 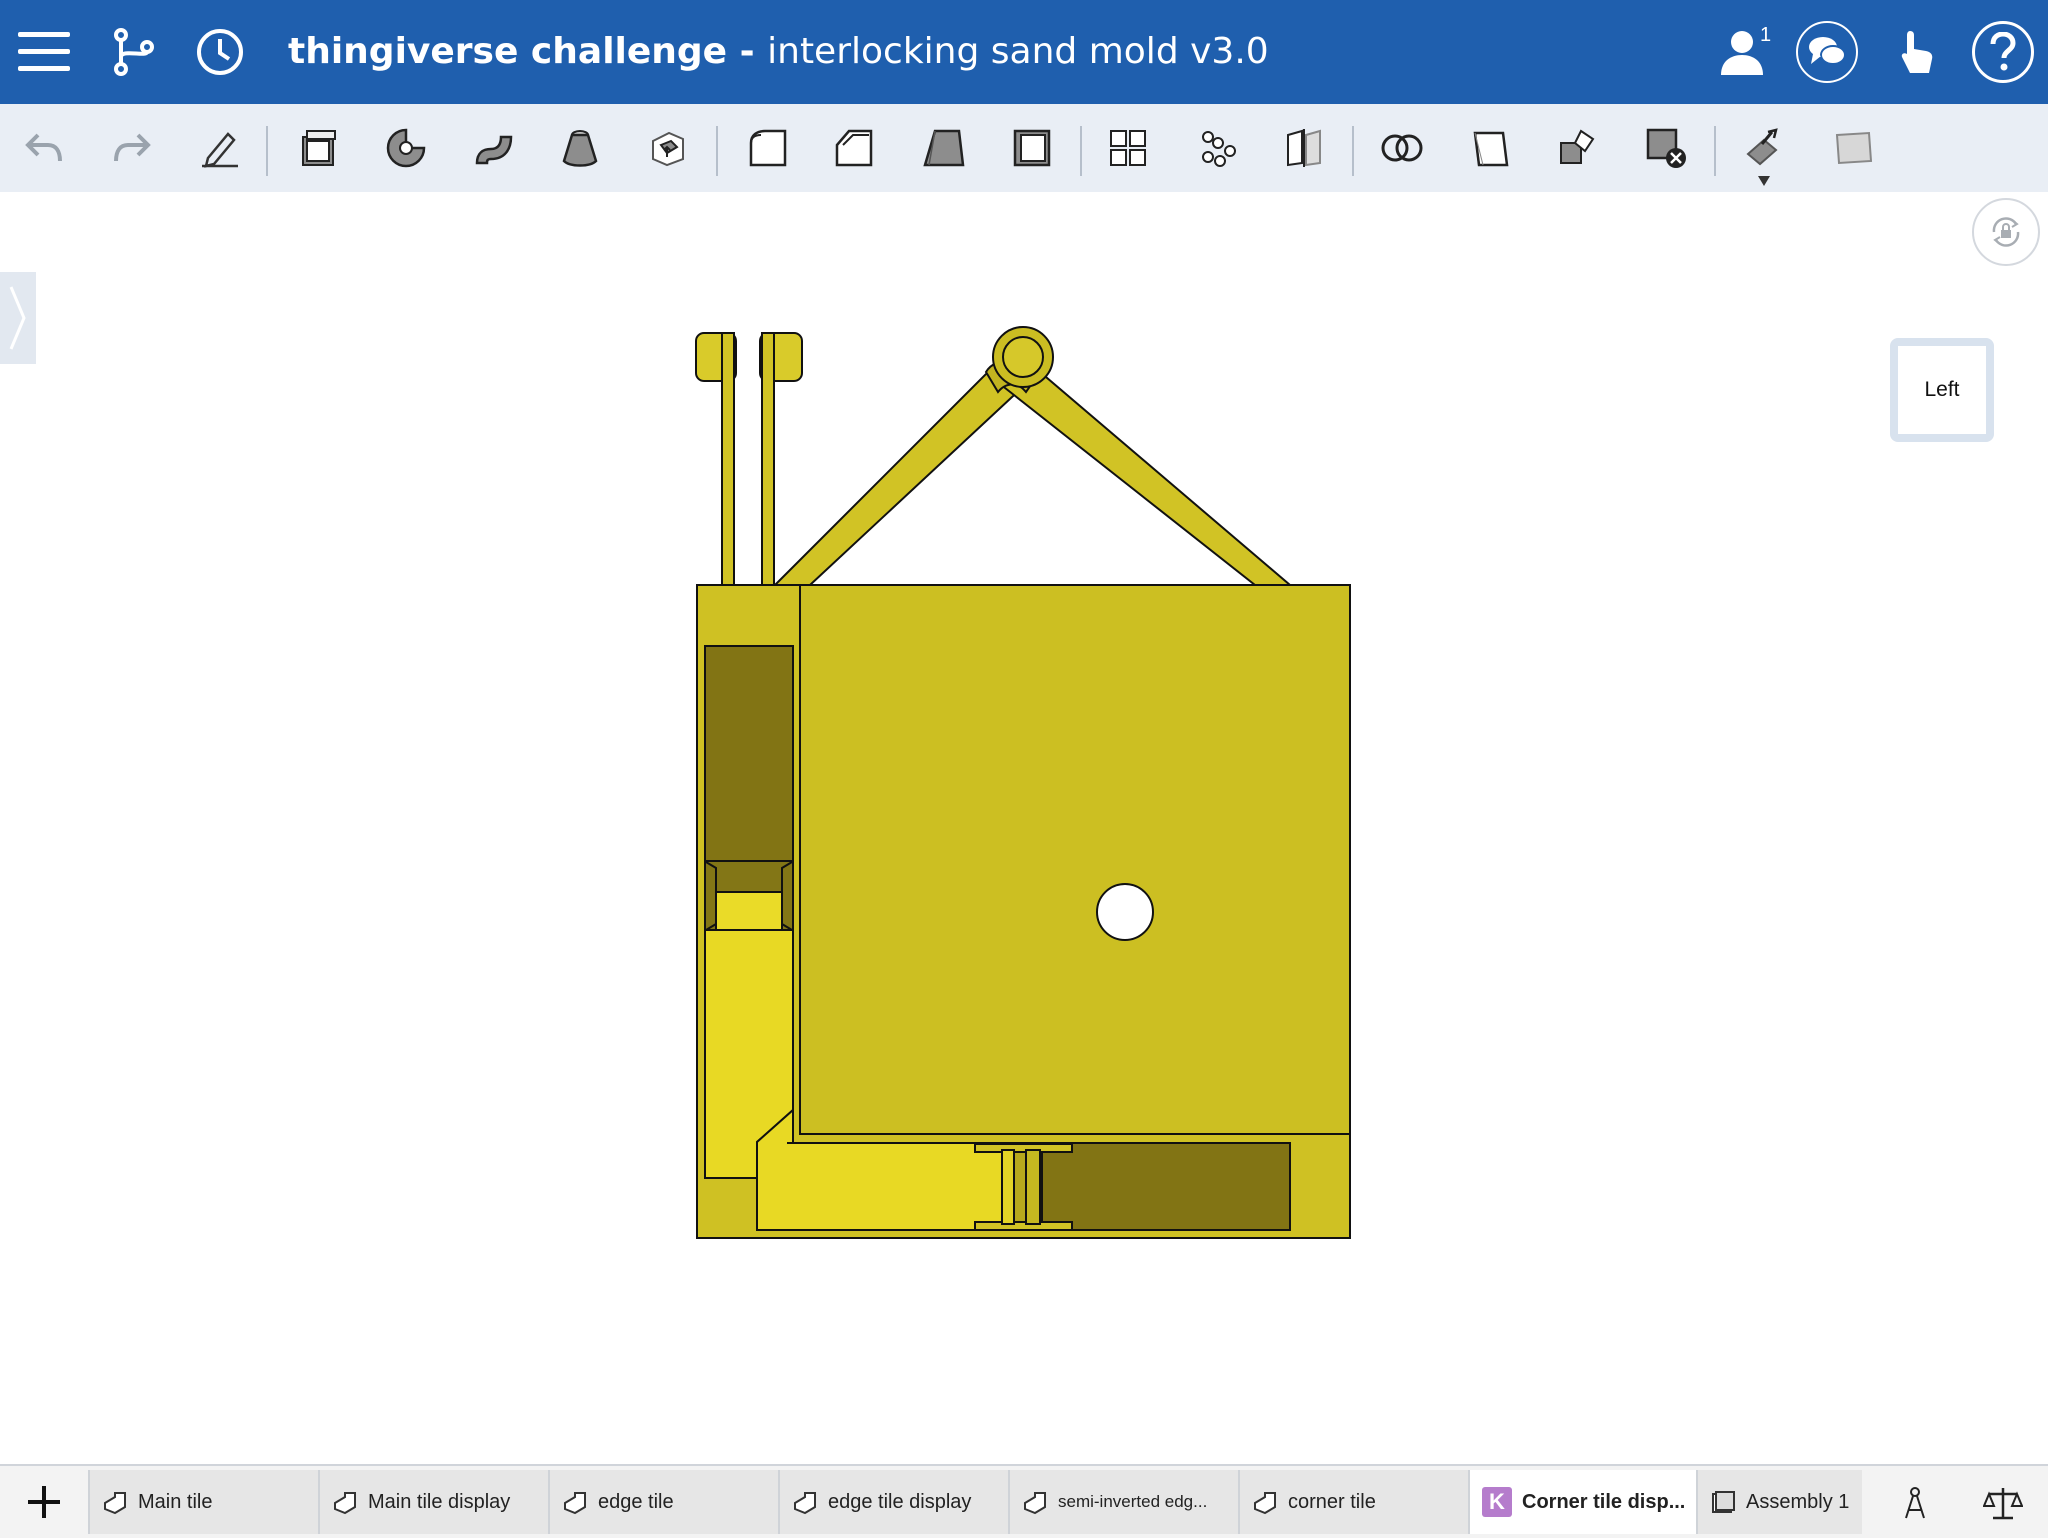 I want to click on split-icon, so click(x=1304, y=148).